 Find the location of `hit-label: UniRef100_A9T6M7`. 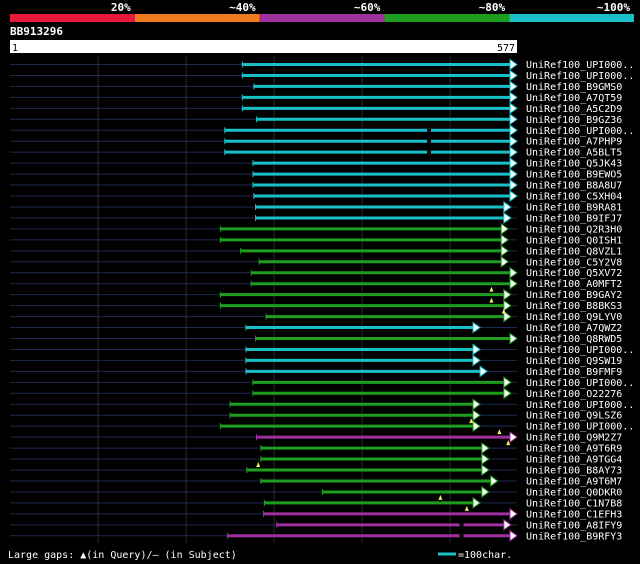

hit-label: UniRef100_A9T6M7 is located at coordinates (574, 481).